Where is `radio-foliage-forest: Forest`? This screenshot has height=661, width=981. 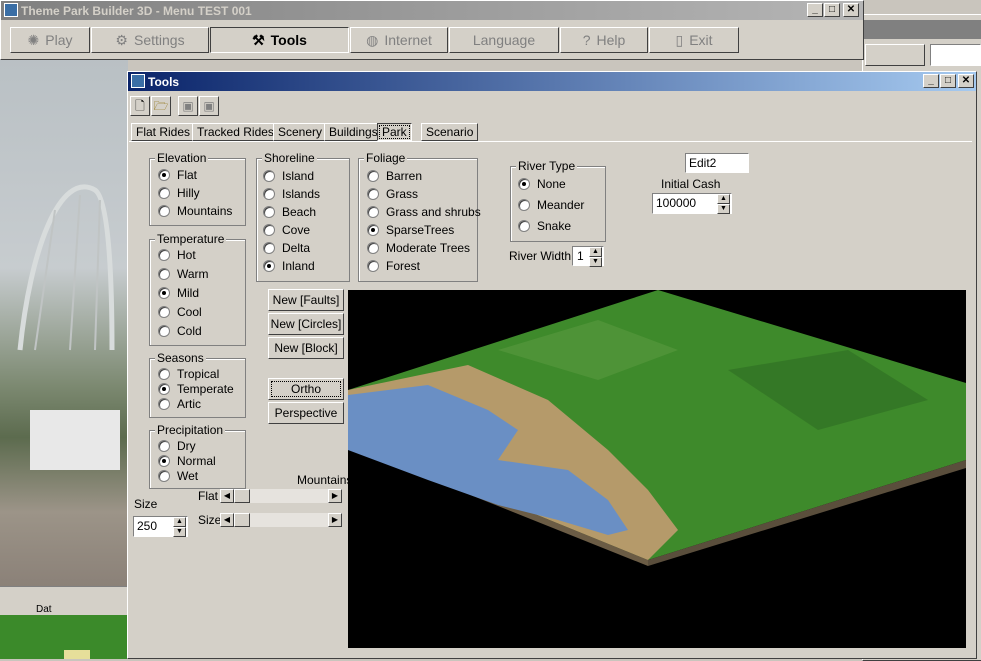 radio-foliage-forest: Forest is located at coordinates (393, 266).